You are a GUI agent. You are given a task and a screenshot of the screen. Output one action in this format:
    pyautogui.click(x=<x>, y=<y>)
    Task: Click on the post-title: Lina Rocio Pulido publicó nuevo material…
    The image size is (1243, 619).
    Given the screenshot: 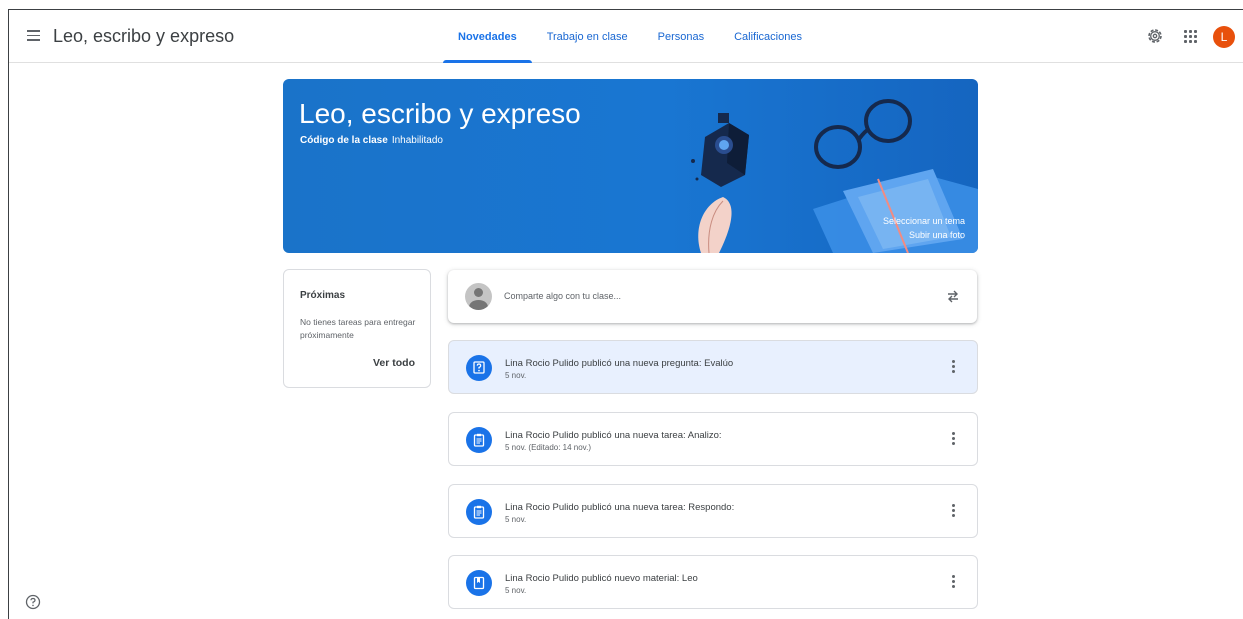 What is the action you would take?
    pyautogui.click(x=601, y=578)
    